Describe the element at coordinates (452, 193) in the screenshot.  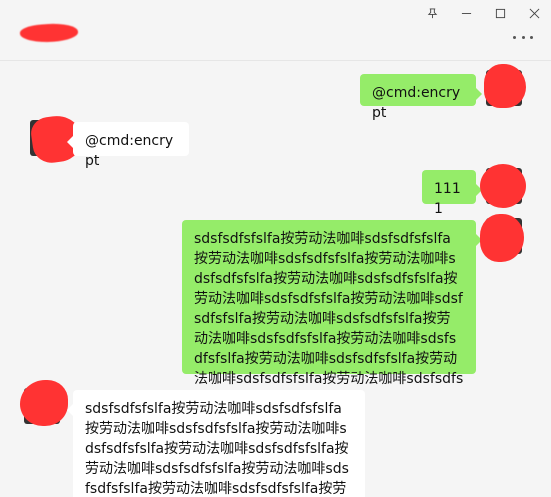
I see `message-bubble: 1111` at that location.